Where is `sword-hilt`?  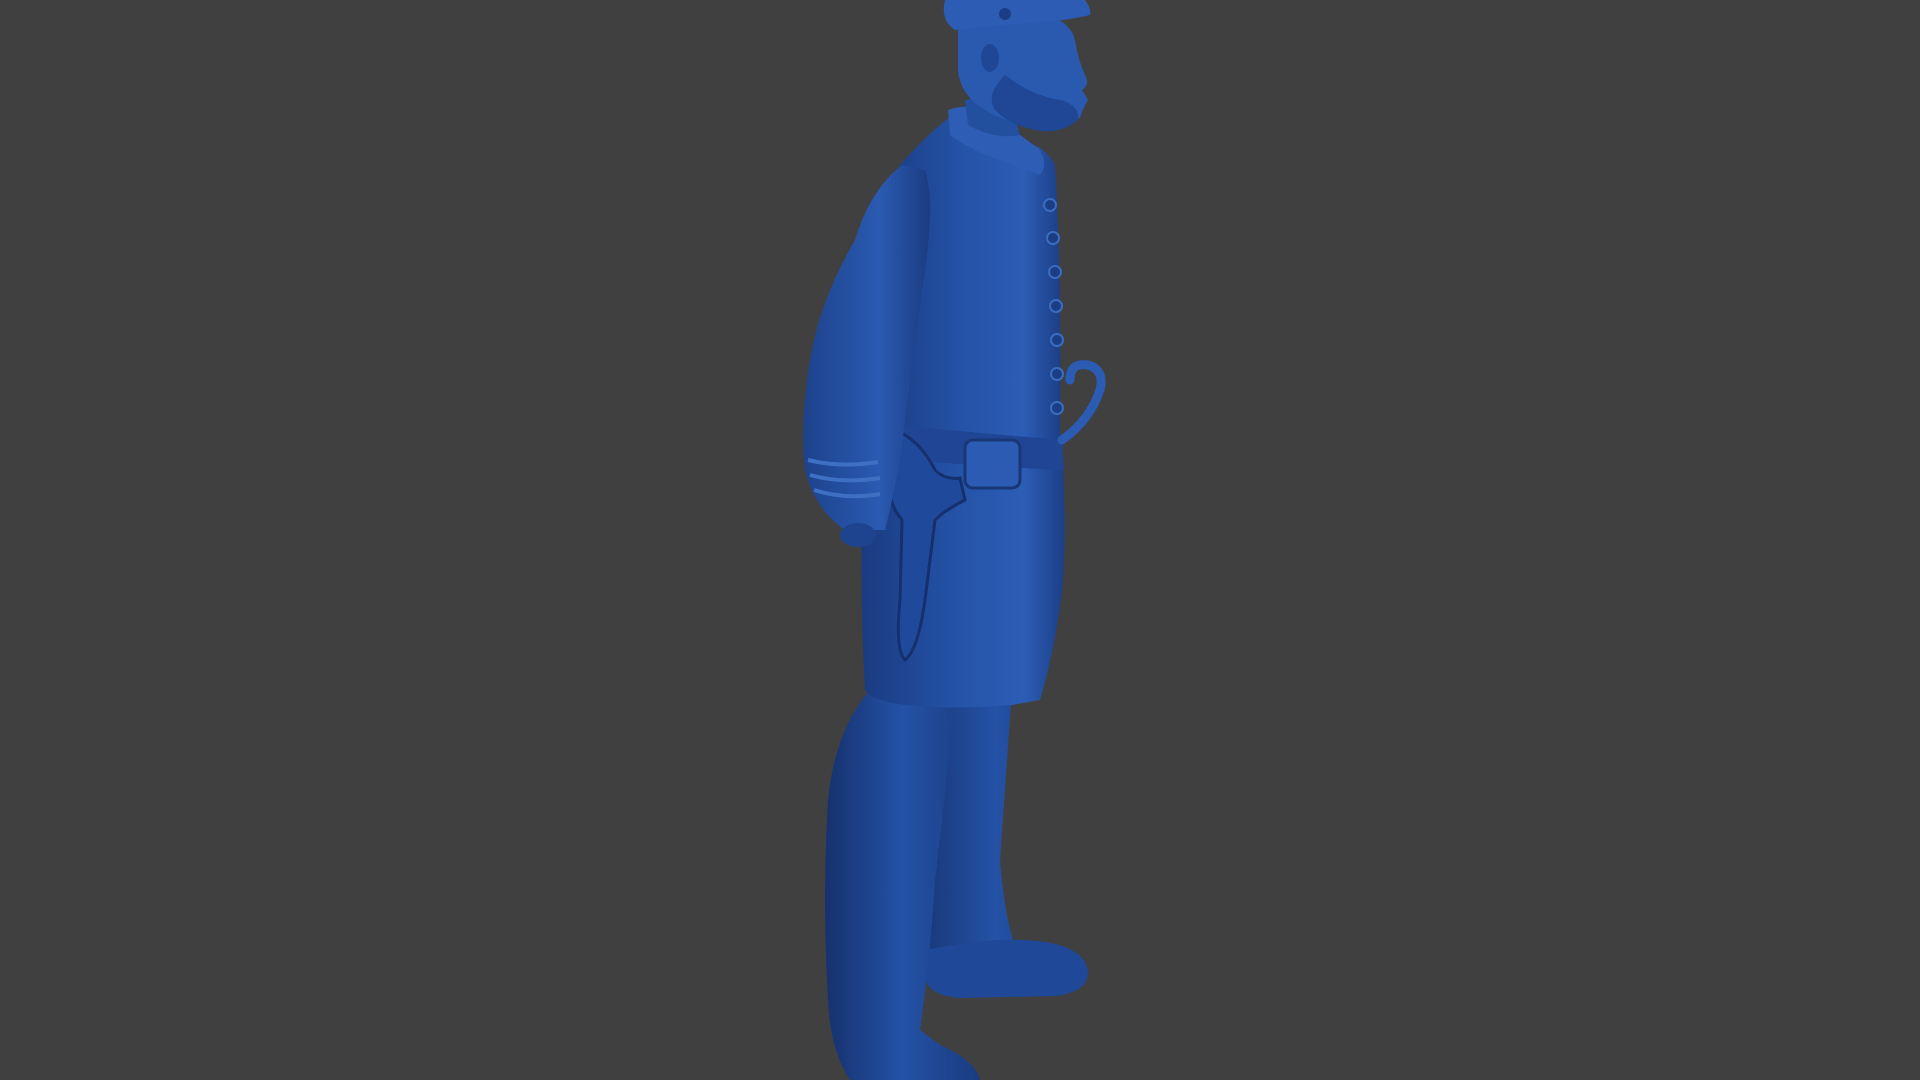
sword-hilt is located at coordinates (1081, 402).